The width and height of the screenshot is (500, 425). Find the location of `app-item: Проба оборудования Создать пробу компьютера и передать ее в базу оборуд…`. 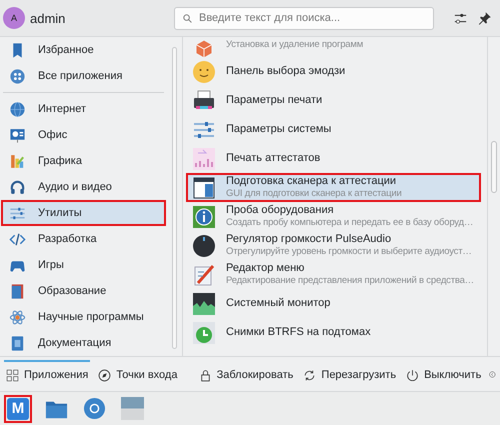

app-item: Проба оборудования Создать пробу компьютера и передать ее в базу оборуд… is located at coordinates (333, 216).